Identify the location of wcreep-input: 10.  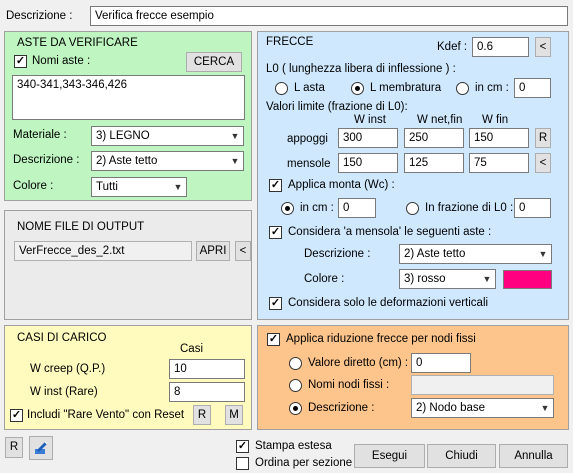
(207, 369).